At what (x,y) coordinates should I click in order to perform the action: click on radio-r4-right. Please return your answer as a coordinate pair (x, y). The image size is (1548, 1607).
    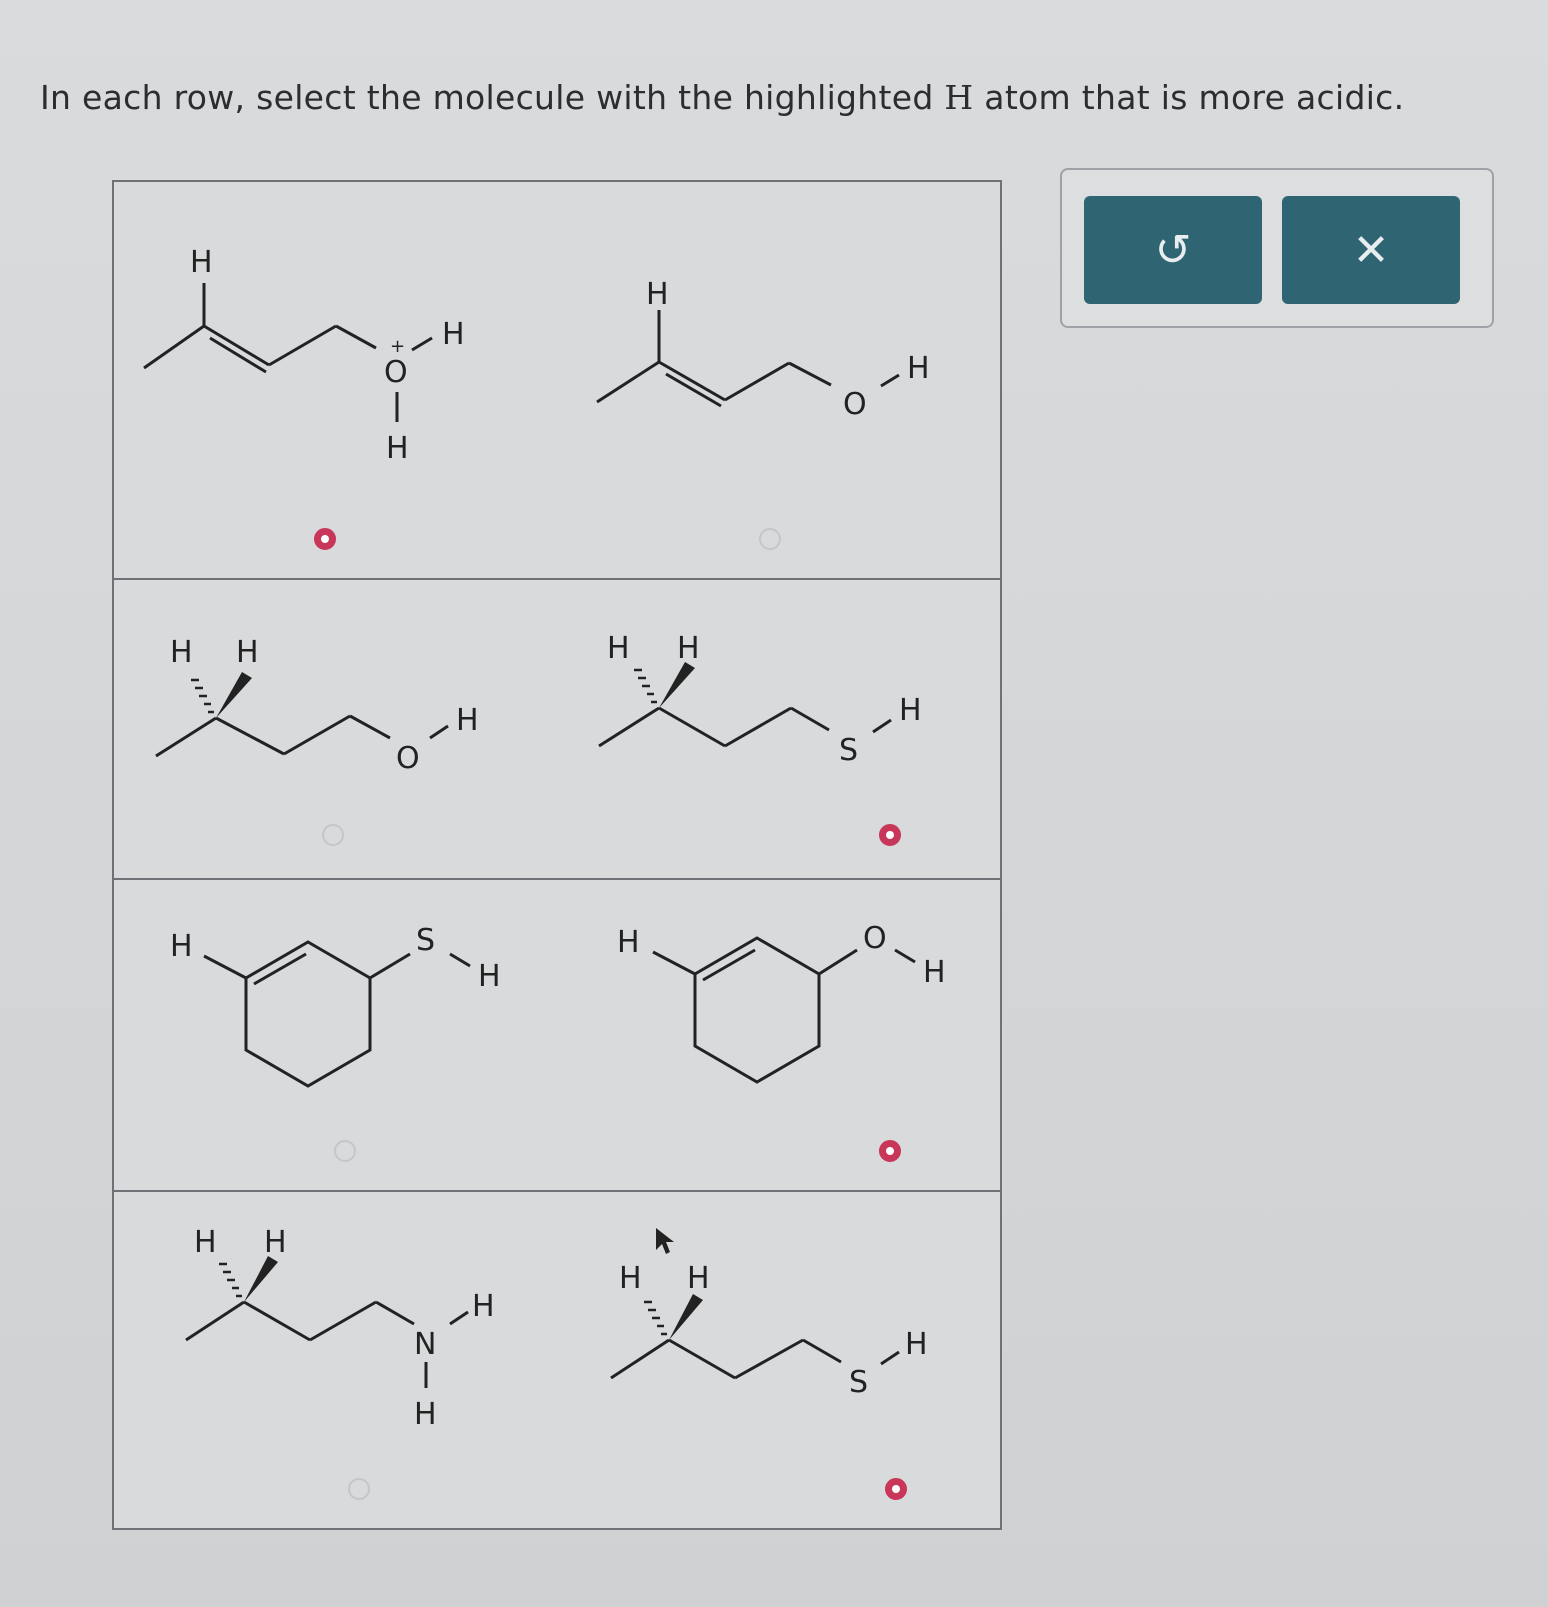
    Looking at the image, I should click on (896, 1489).